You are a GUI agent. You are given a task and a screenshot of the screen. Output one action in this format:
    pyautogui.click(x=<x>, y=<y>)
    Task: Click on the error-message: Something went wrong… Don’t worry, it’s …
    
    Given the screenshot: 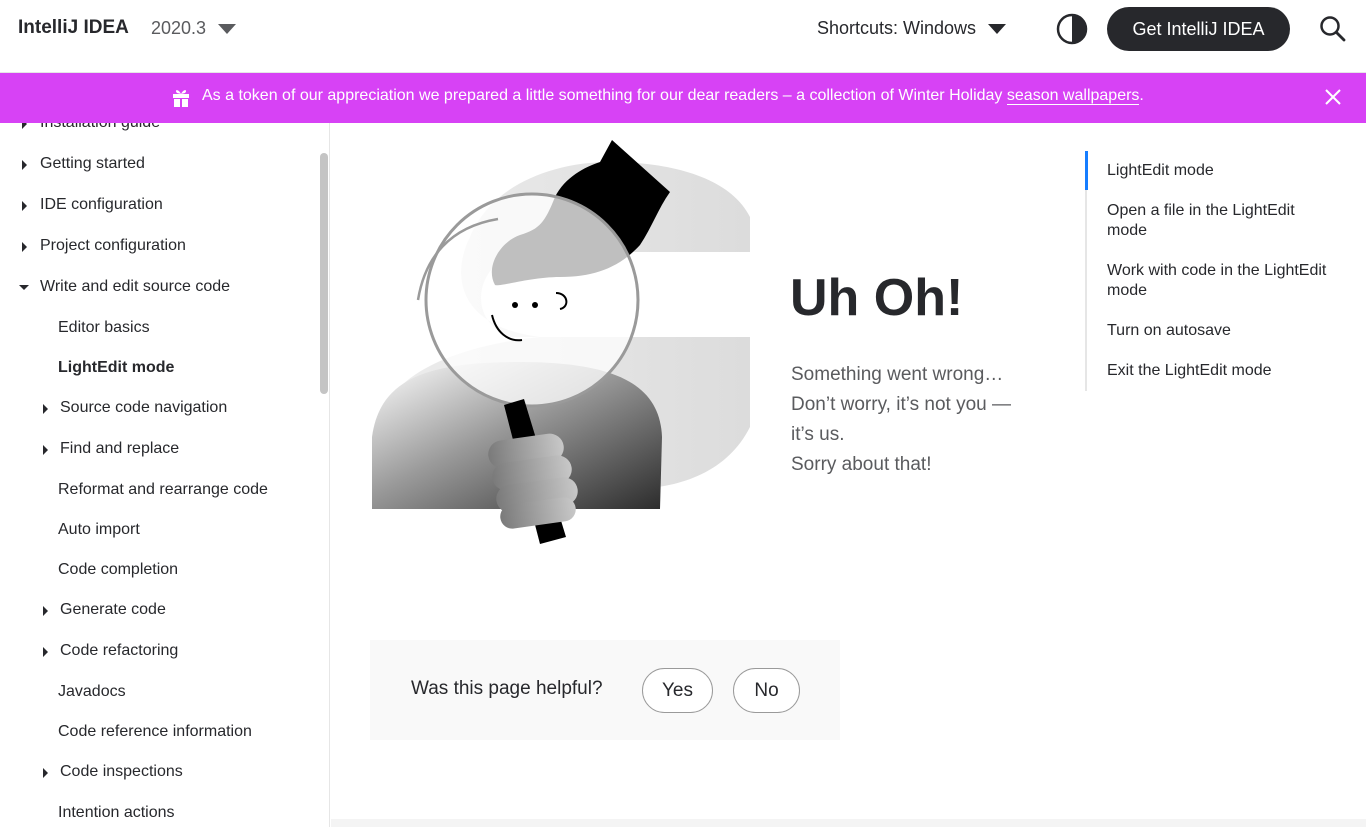 What is the action you would take?
    pyautogui.click(x=921, y=420)
    